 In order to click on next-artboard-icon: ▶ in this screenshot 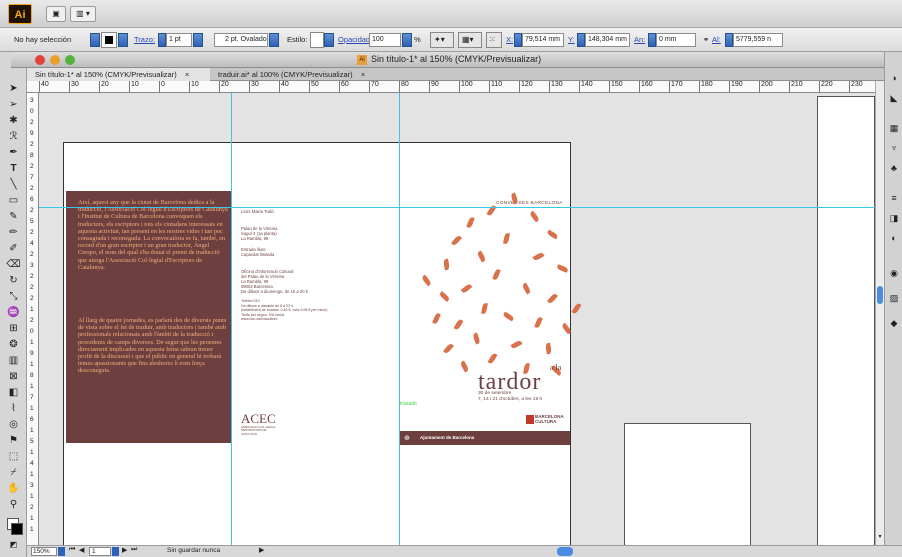, I will do `click(124, 550)`.